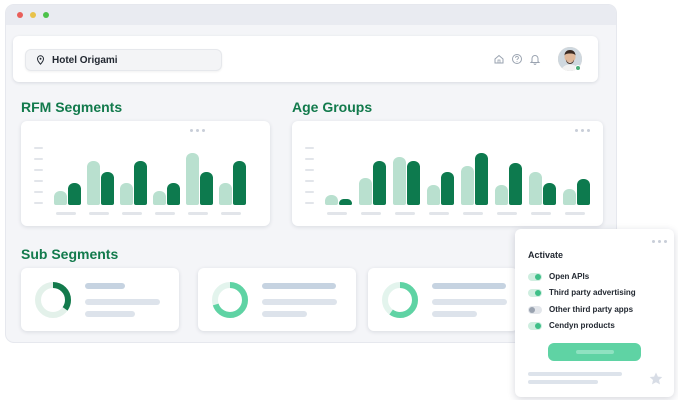  What do you see at coordinates (311, 15) in the screenshot?
I see `title-bar` at bounding box center [311, 15].